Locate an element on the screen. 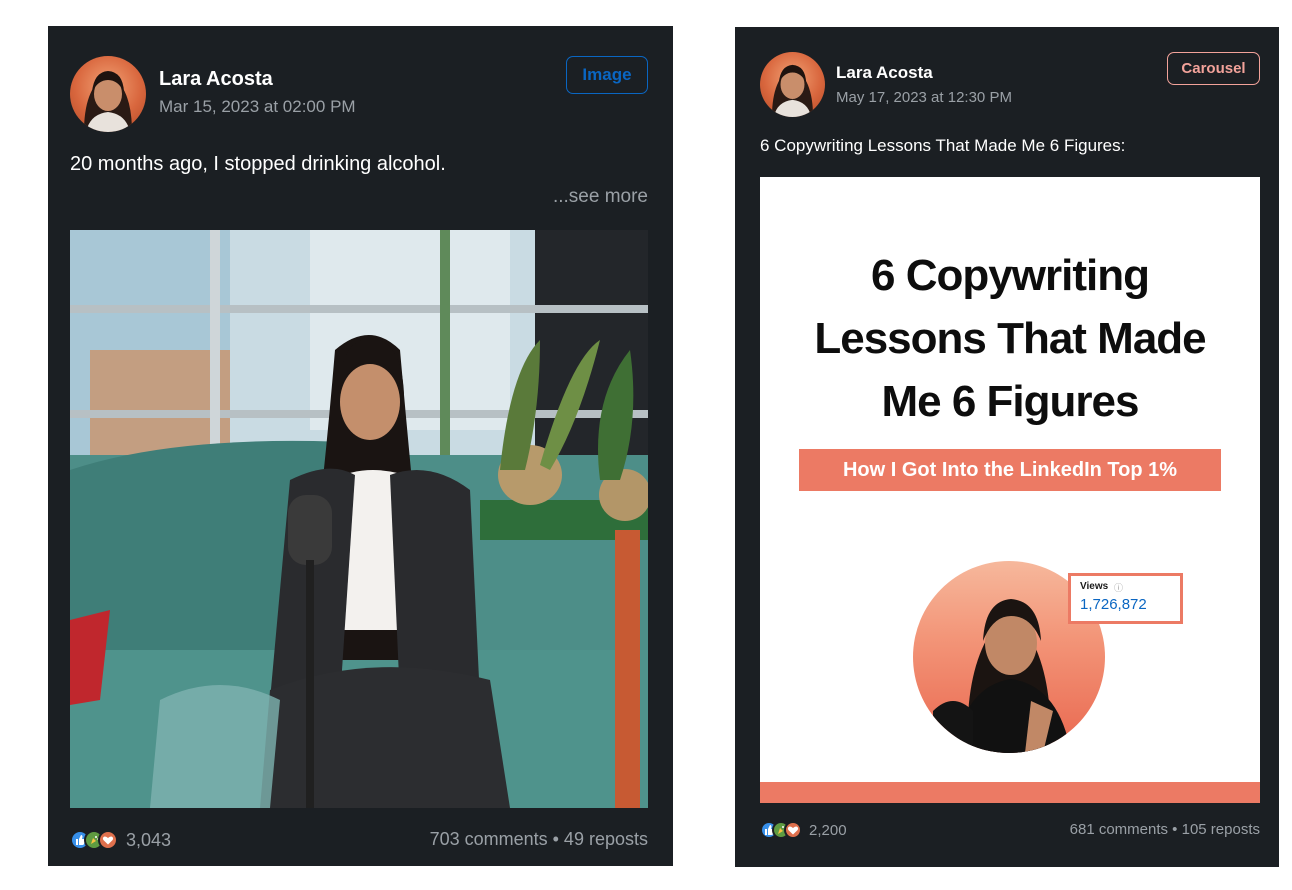 The height and width of the screenshot is (890, 1292). slide-banner: How I Got Into the LinkedIn Top 1% is located at coordinates (1010, 470).